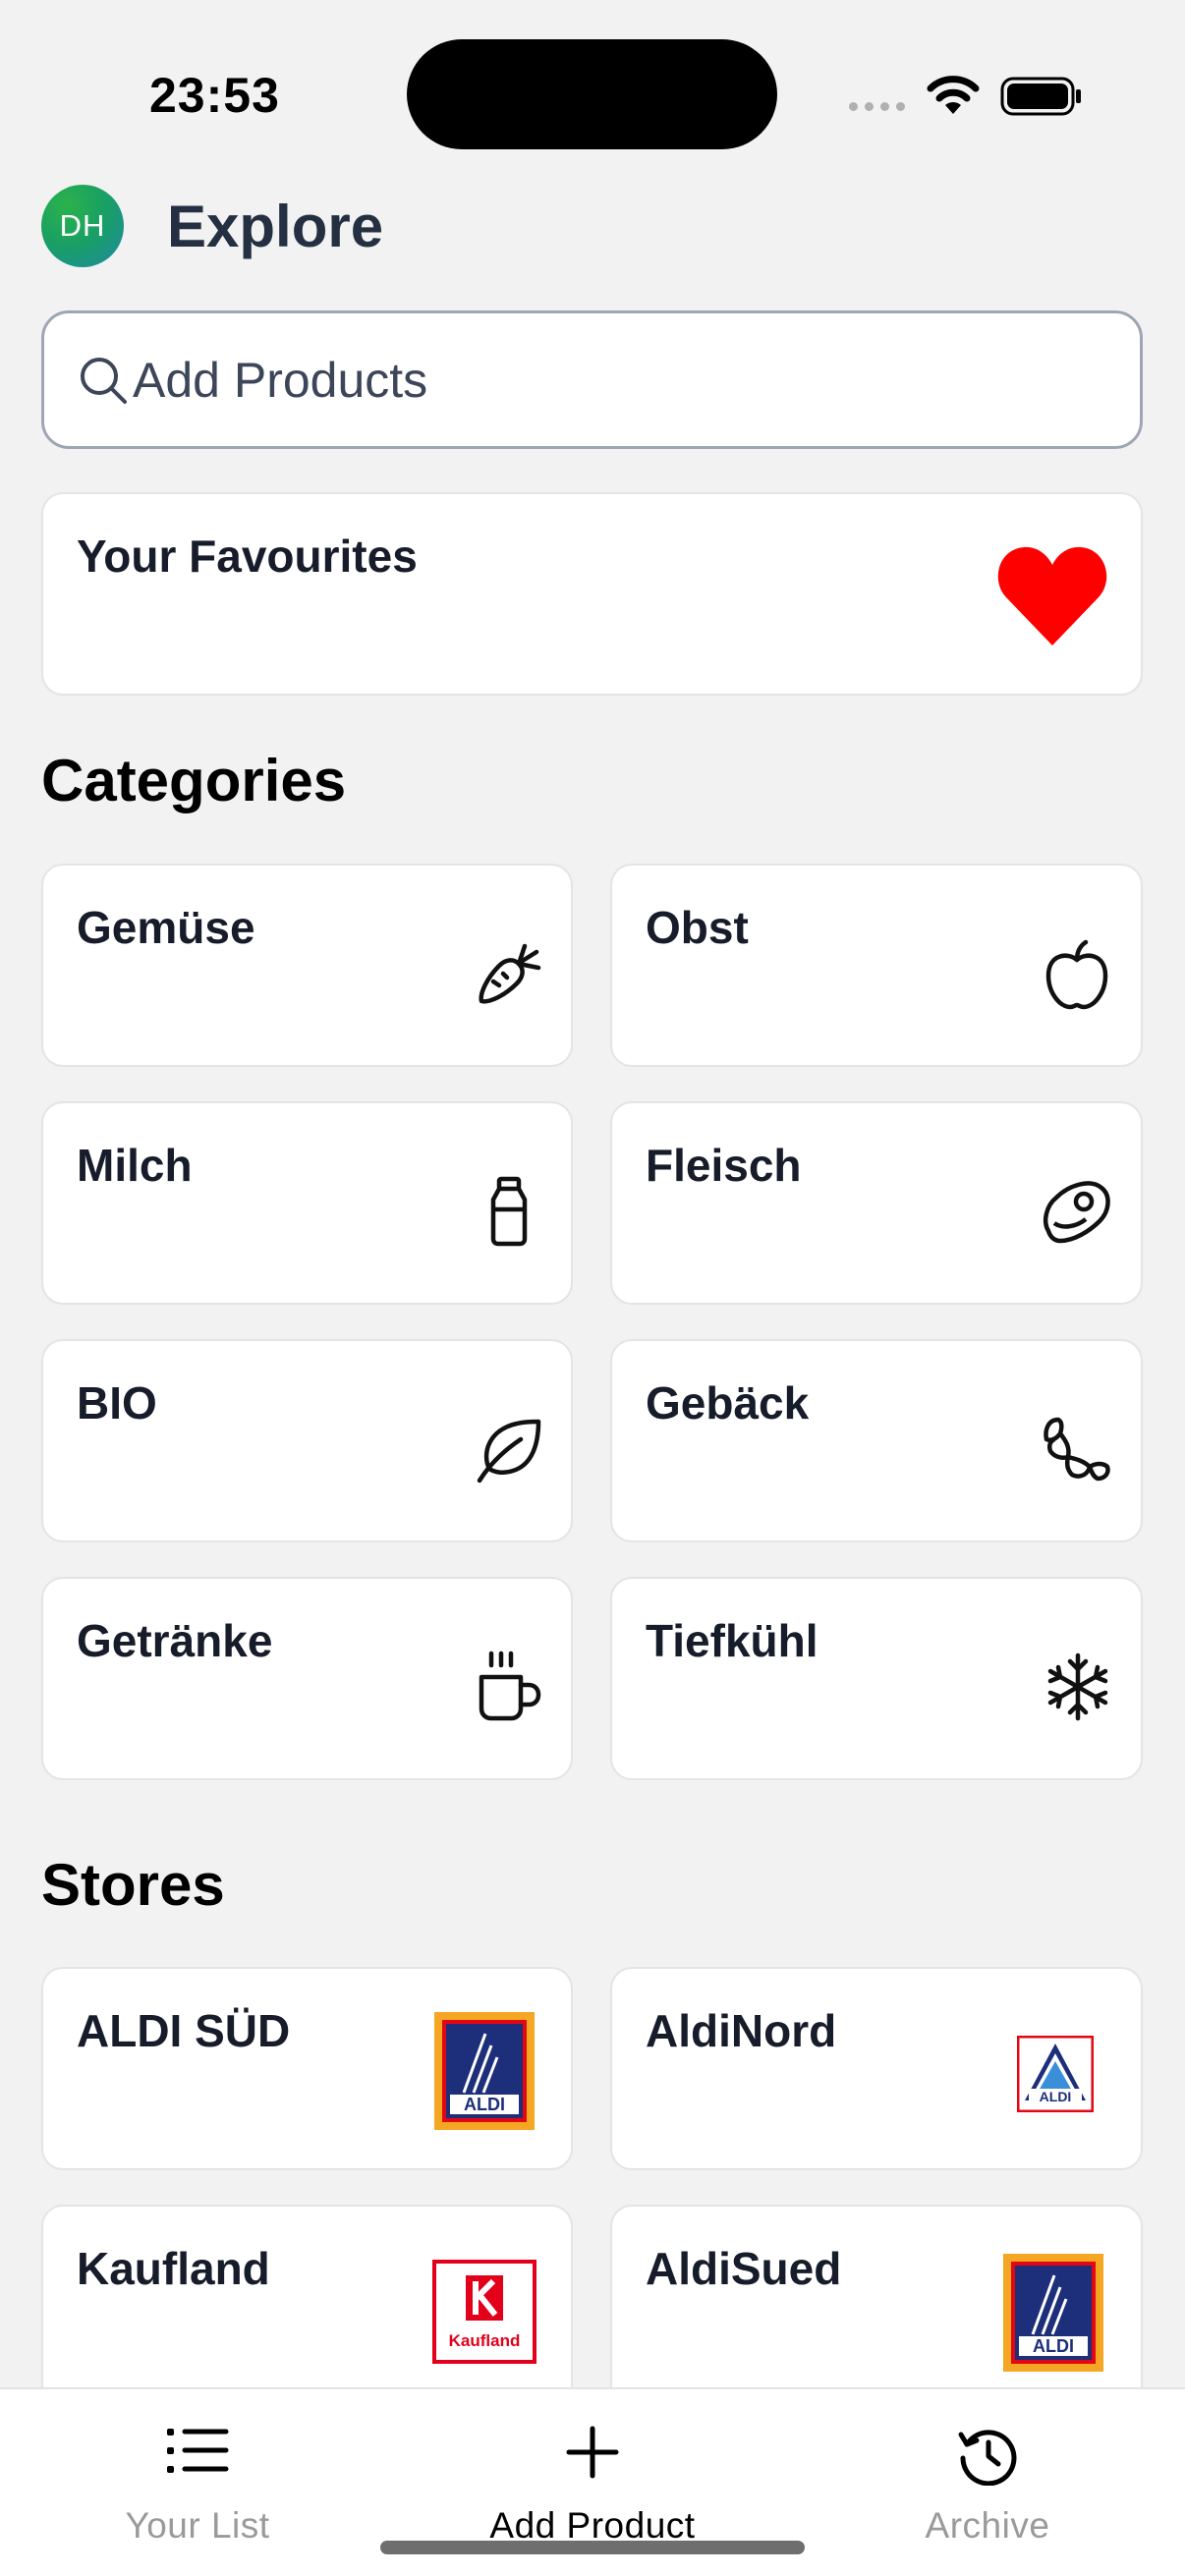 This screenshot has width=1185, height=2576. What do you see at coordinates (988, 2458) in the screenshot?
I see `history-icon` at bounding box center [988, 2458].